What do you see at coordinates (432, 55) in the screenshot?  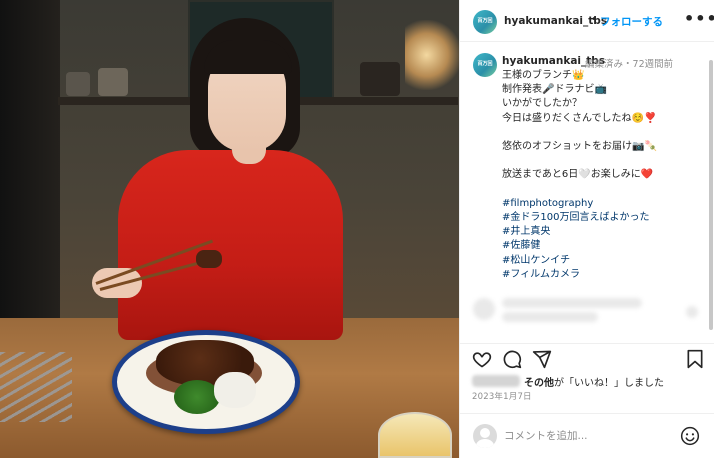 I see `photo-lamp` at bounding box center [432, 55].